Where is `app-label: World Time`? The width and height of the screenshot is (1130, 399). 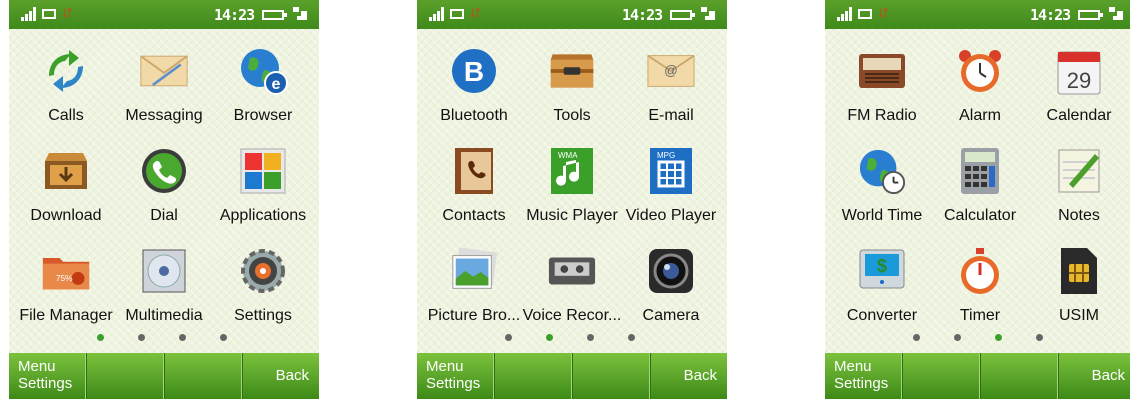 app-label: World Time is located at coordinates (882, 215).